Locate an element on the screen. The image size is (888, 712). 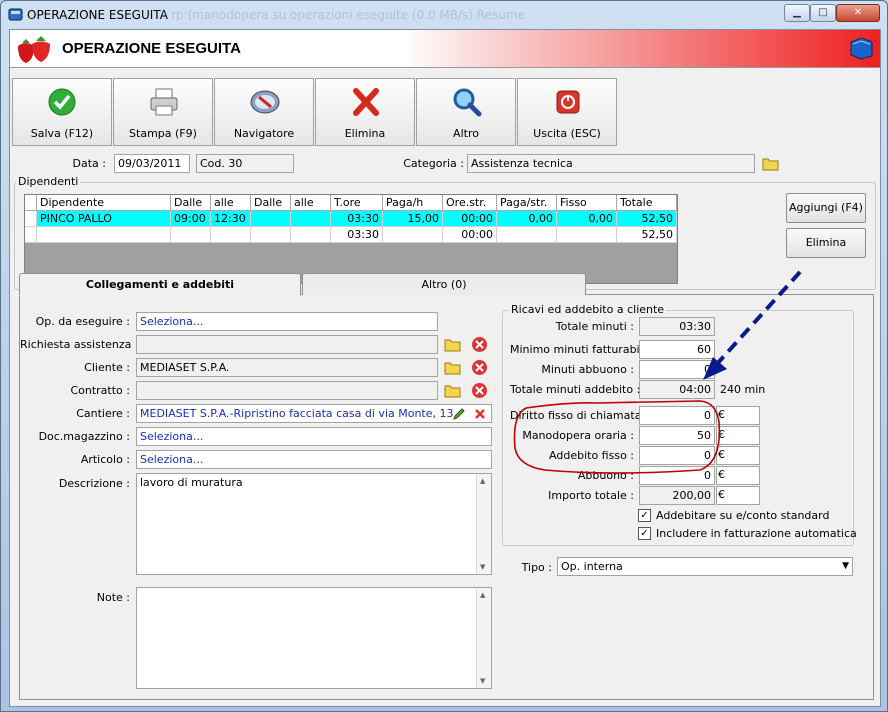
tab-altro: Altro (0) is located at coordinates (444, 284).